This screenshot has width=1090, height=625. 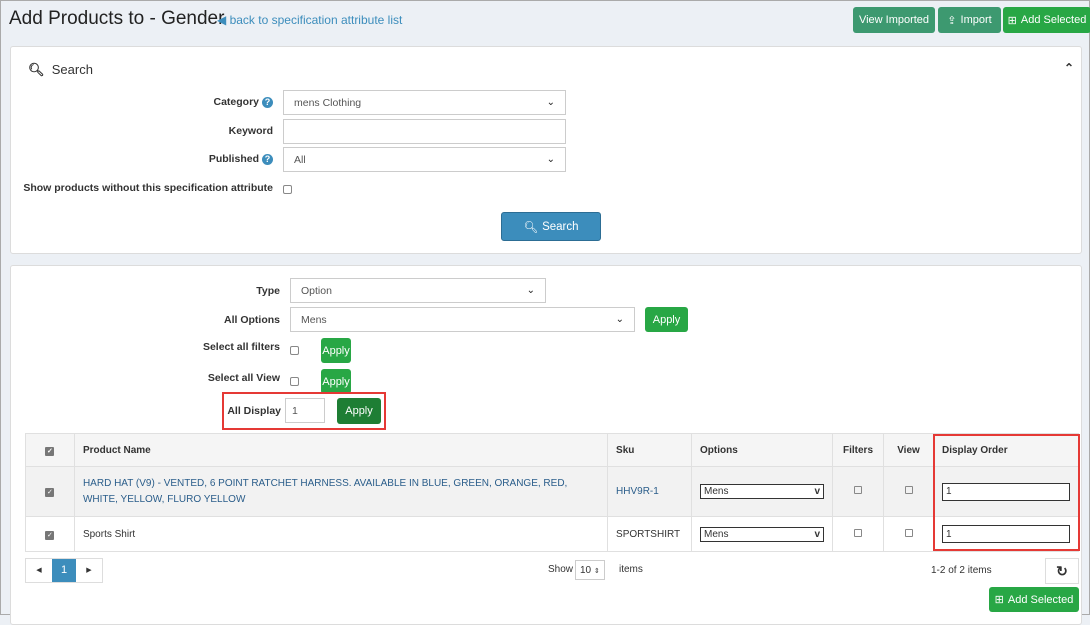 I want to click on apply-filters-button: Apply, so click(x=336, y=350).